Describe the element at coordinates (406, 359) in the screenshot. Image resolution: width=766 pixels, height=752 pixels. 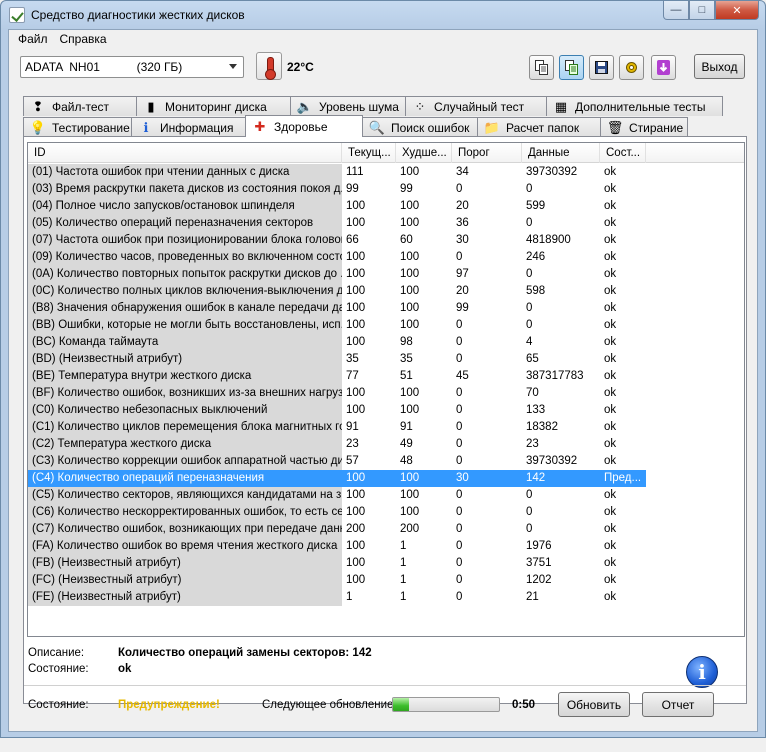
I see `table-cell: 35` at that location.